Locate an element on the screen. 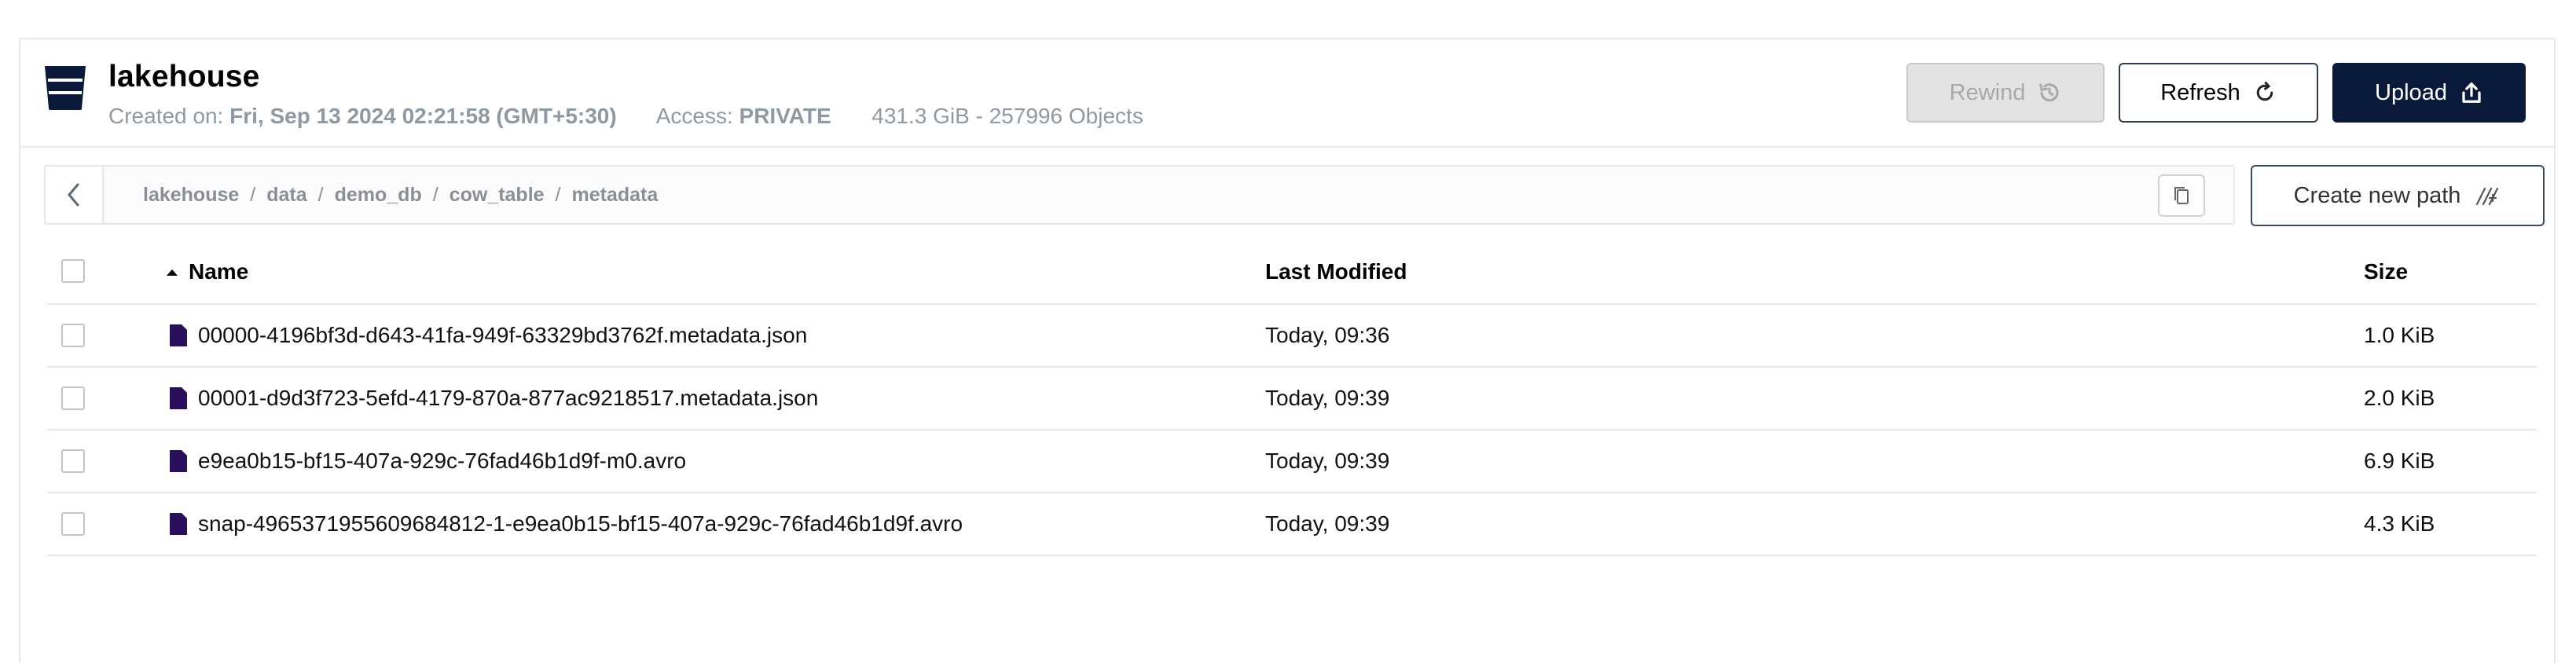 Image resolution: width=2576 pixels, height=663 pixels. refresh-label: Refresh is located at coordinates (2200, 92).